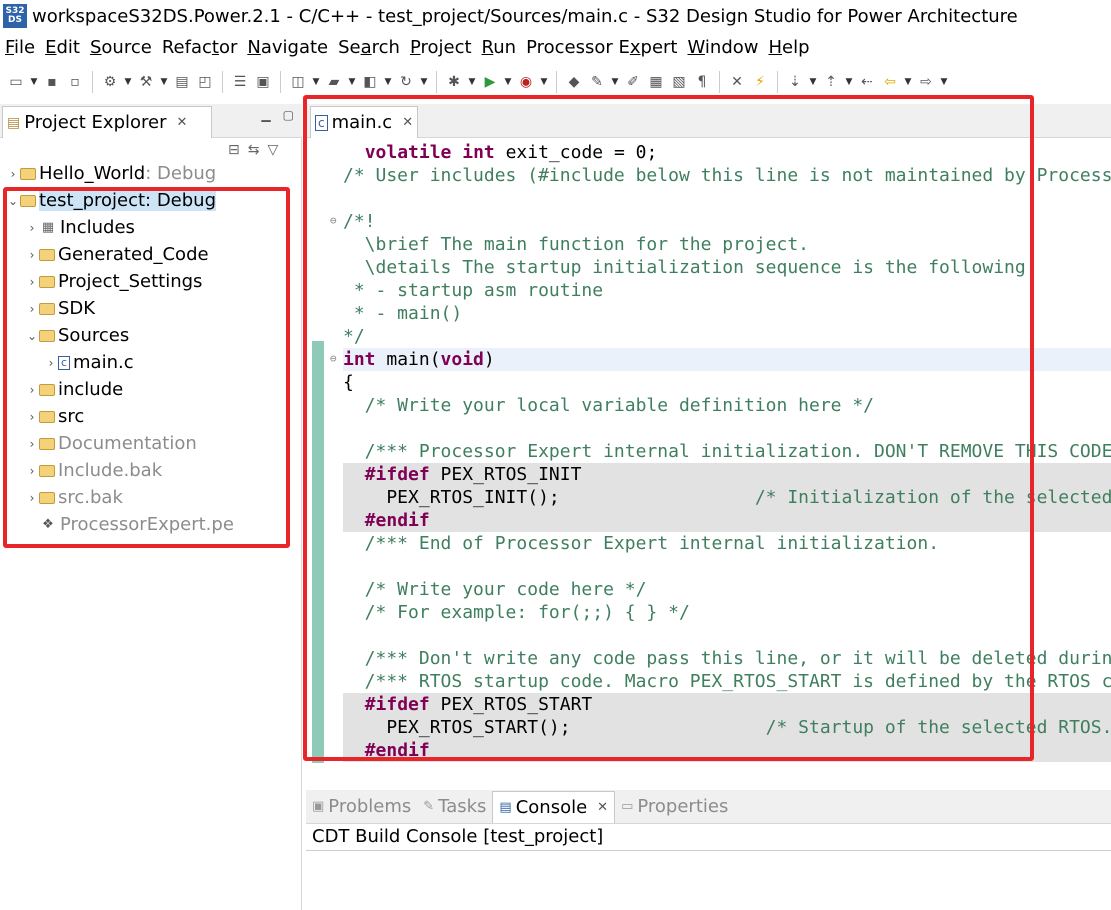 This screenshot has width=1111, height=910. Describe the element at coordinates (361, 807) in the screenshot. I see `tab-problems: ▣ Problems` at that location.